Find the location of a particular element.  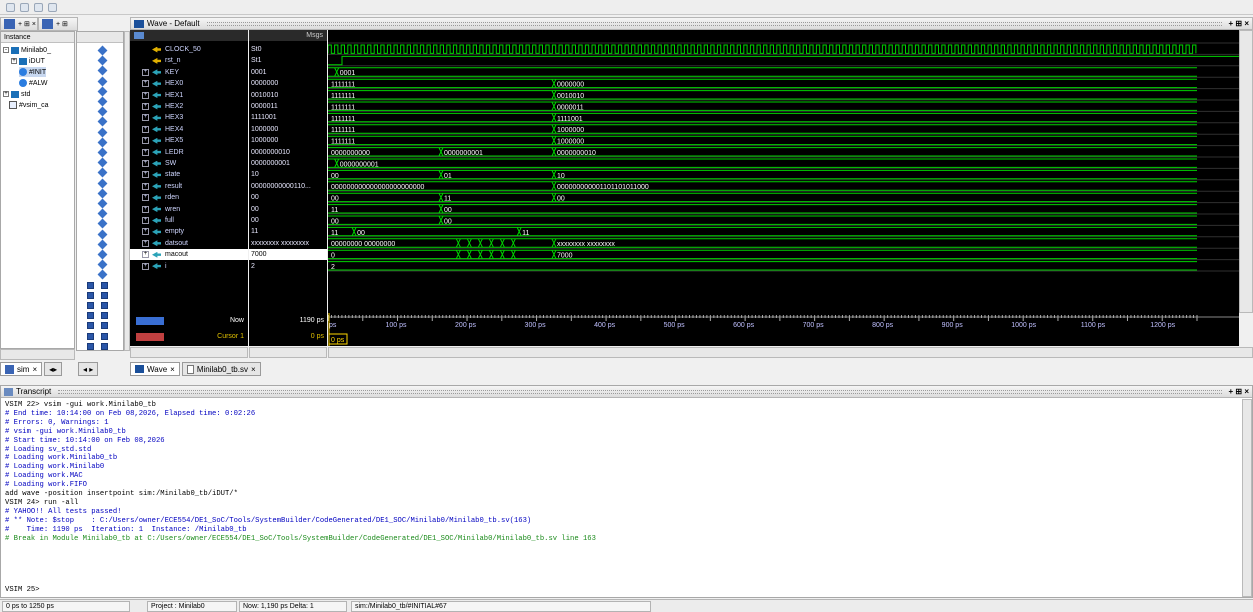

signal-row: + wren is located at coordinates (189, 209).